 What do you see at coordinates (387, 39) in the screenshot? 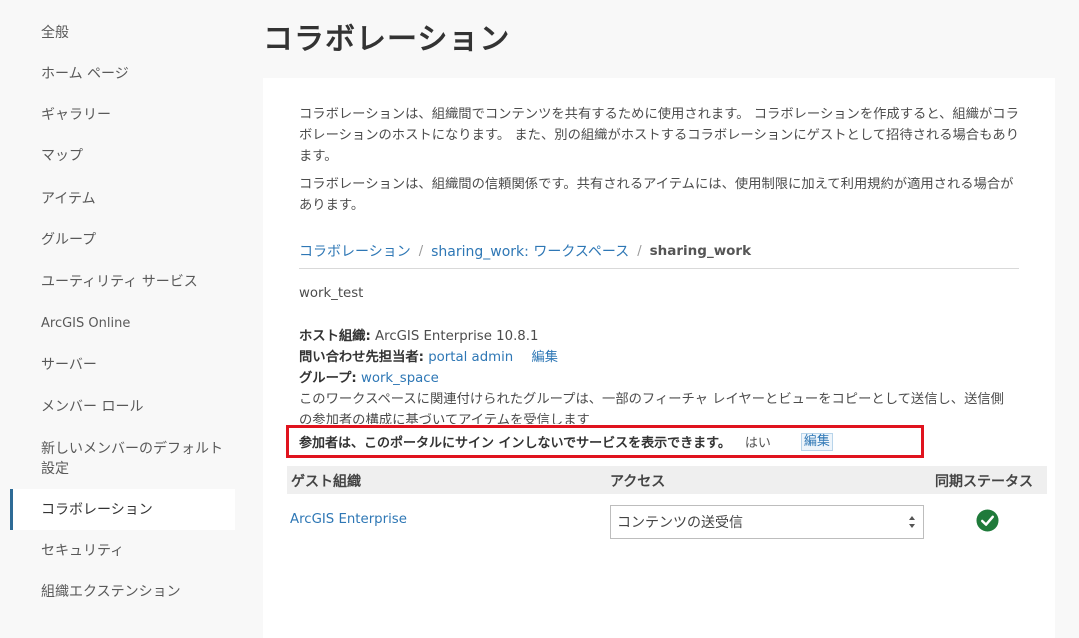
I see `page-title: コラボレーション` at bounding box center [387, 39].